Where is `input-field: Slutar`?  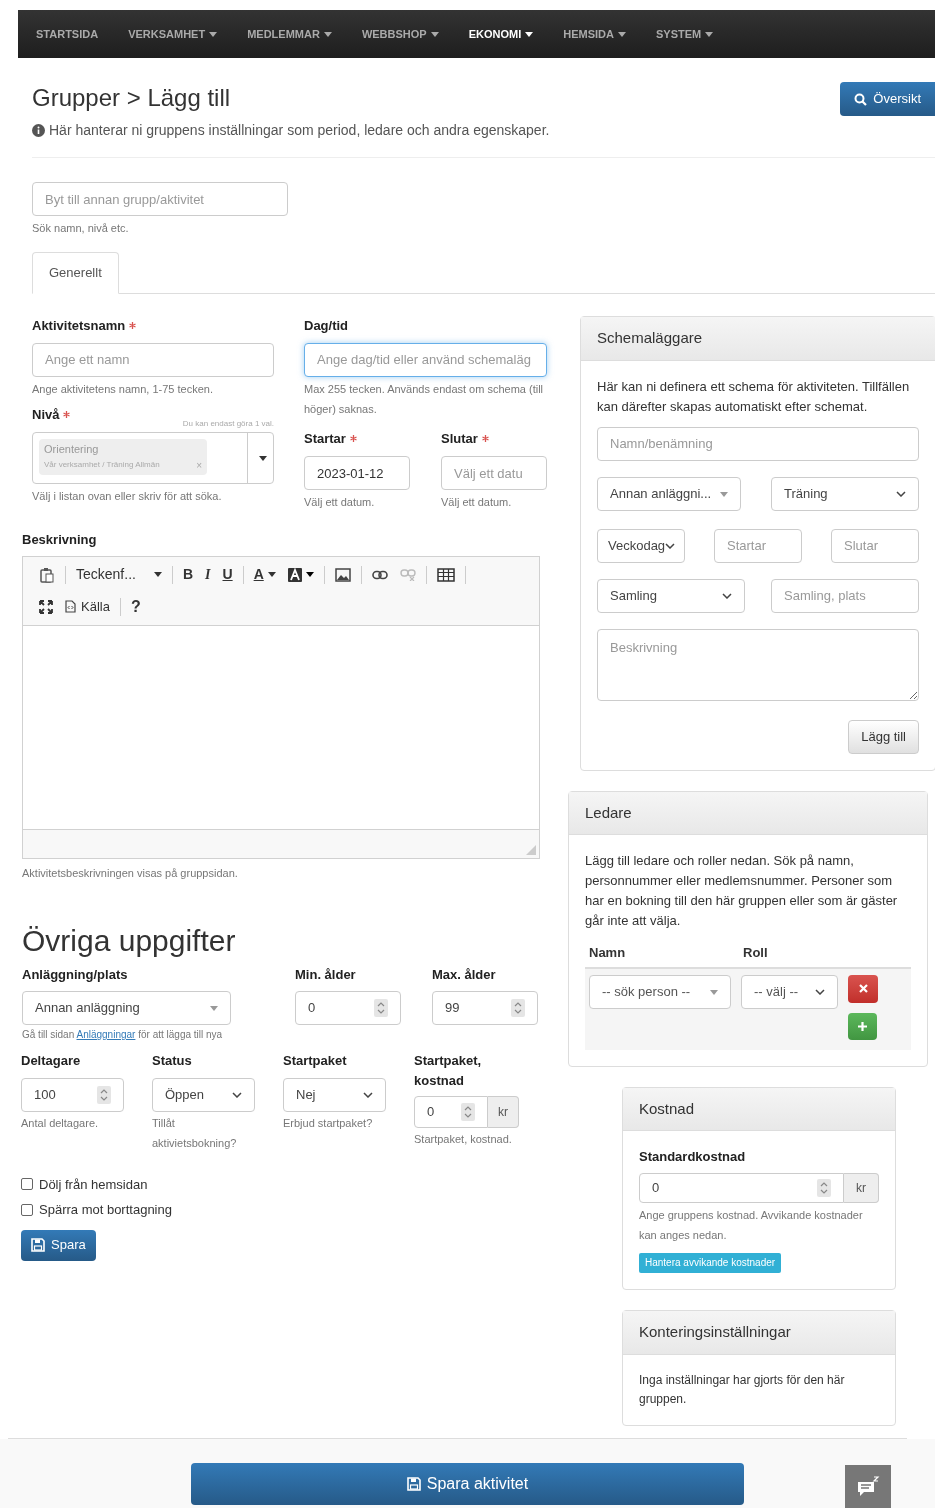
input-field: Slutar is located at coordinates (875, 545).